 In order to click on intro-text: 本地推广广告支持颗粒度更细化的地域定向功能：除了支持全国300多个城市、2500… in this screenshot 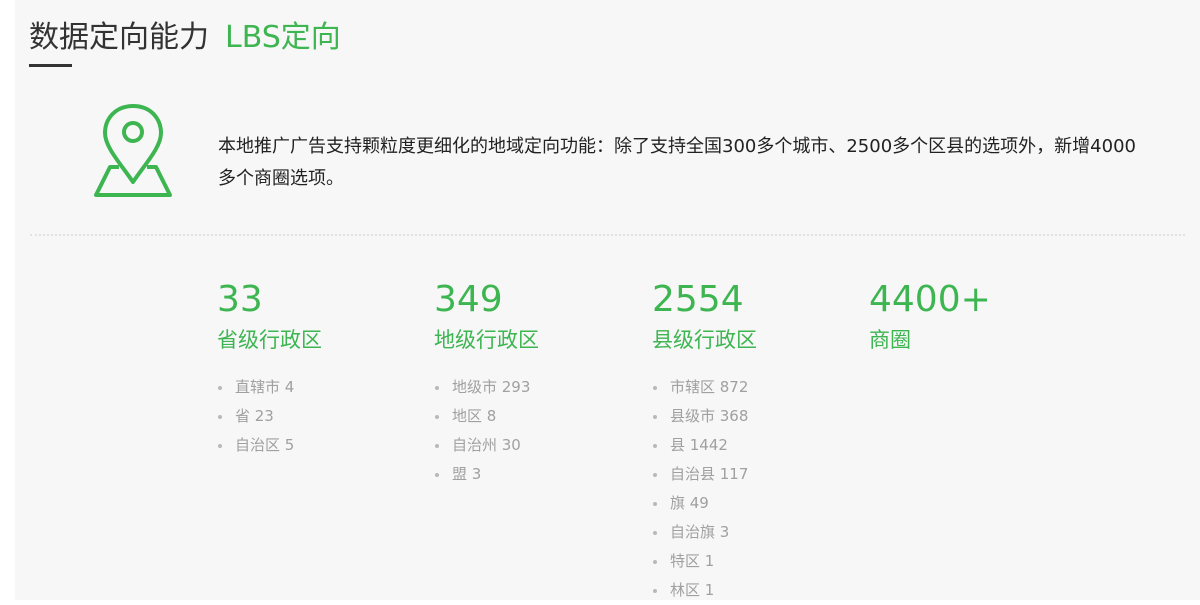, I will do `click(677, 162)`.